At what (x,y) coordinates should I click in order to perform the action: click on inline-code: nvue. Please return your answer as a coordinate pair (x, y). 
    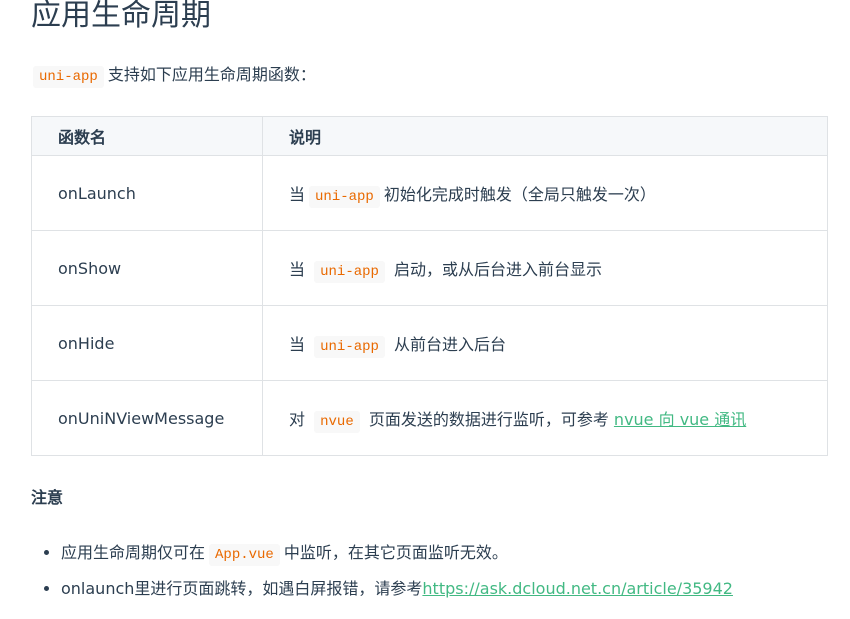
    Looking at the image, I should click on (337, 422).